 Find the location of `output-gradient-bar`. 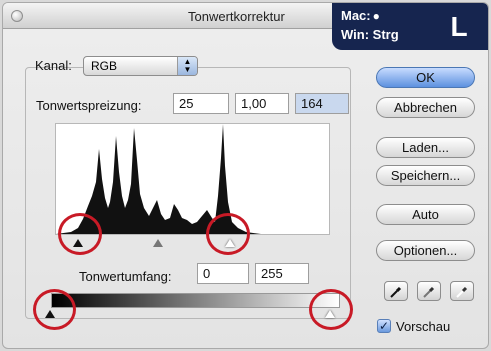

output-gradient-bar is located at coordinates (195, 300).